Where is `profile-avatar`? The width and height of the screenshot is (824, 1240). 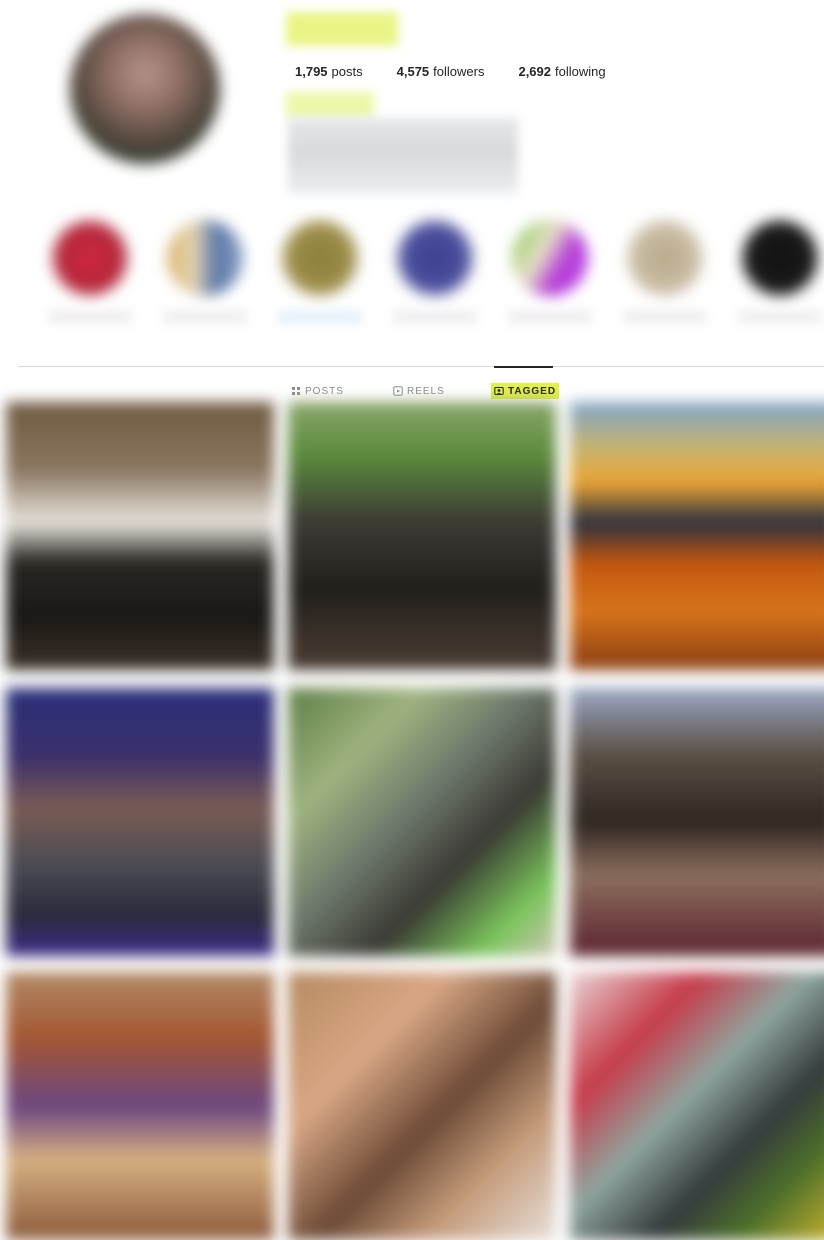 profile-avatar is located at coordinates (145, 89).